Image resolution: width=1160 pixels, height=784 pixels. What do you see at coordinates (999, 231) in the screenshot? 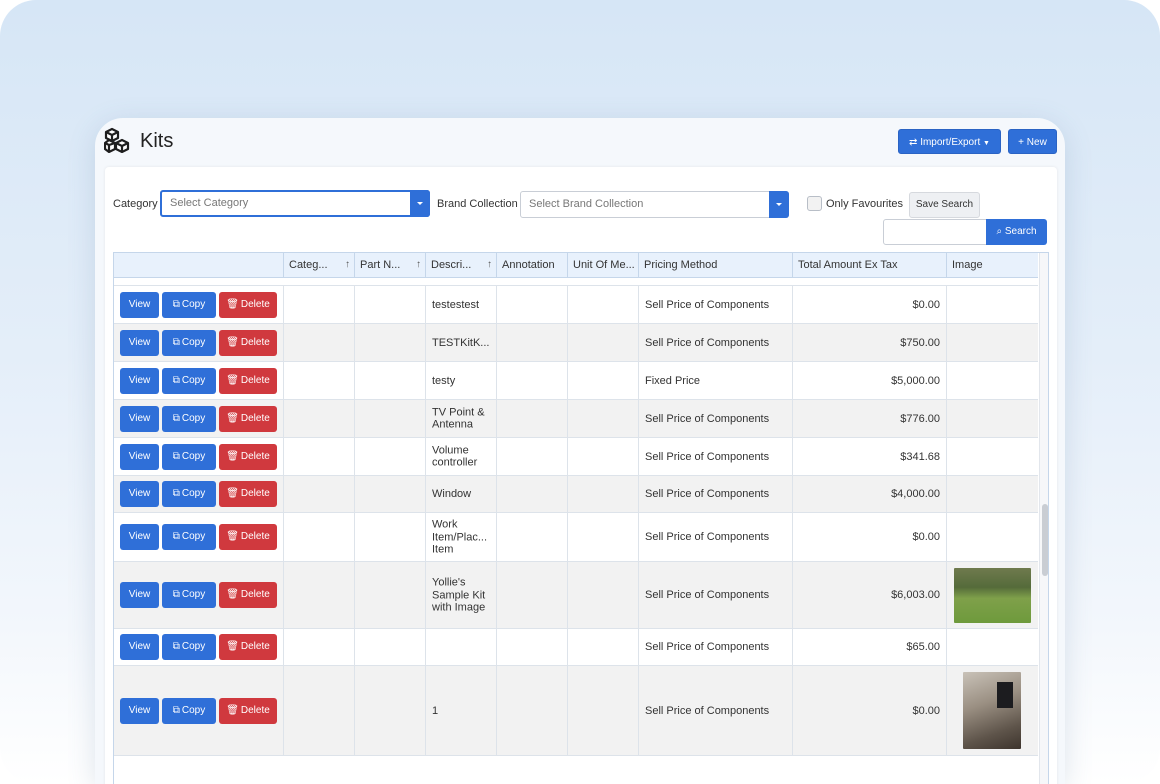
I see `search-icon: ⌕` at bounding box center [999, 231].